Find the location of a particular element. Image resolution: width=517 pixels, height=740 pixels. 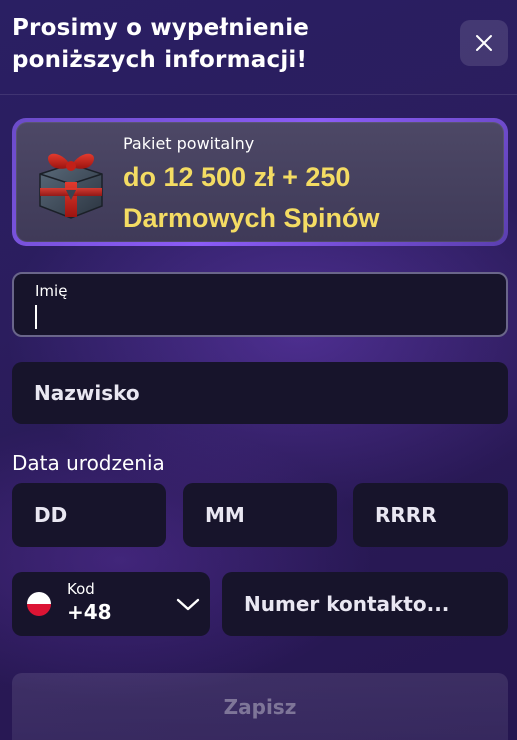

birth-year-placeholder: RRRR is located at coordinates (406, 515).